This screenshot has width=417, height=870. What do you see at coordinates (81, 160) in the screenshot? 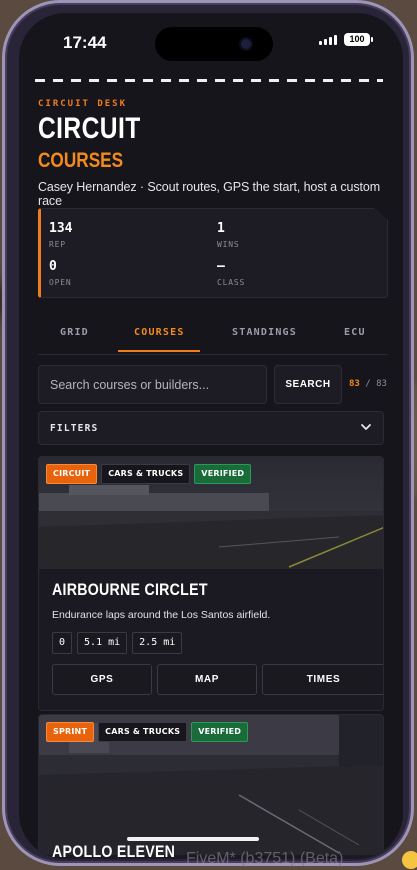
I see `page-subtitle-title: COURSES` at bounding box center [81, 160].